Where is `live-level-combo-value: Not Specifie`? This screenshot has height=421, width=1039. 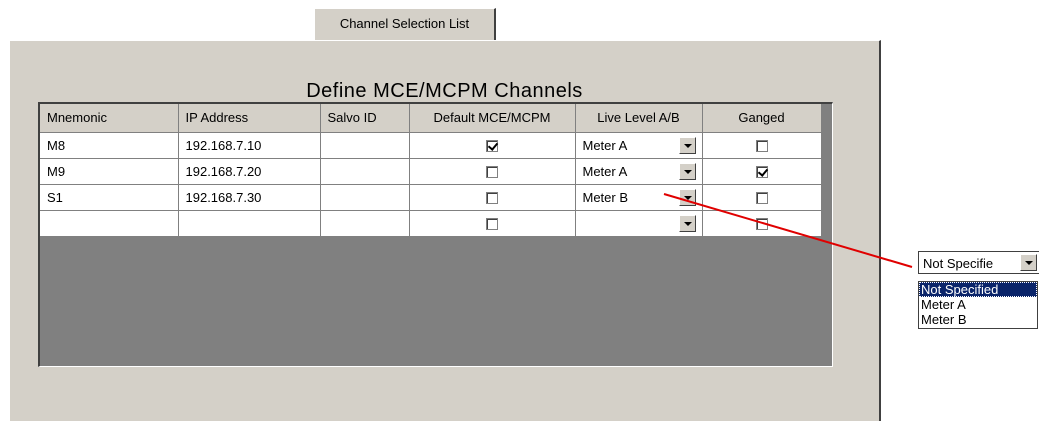 live-level-combo-value: Not Specifie is located at coordinates (958, 263).